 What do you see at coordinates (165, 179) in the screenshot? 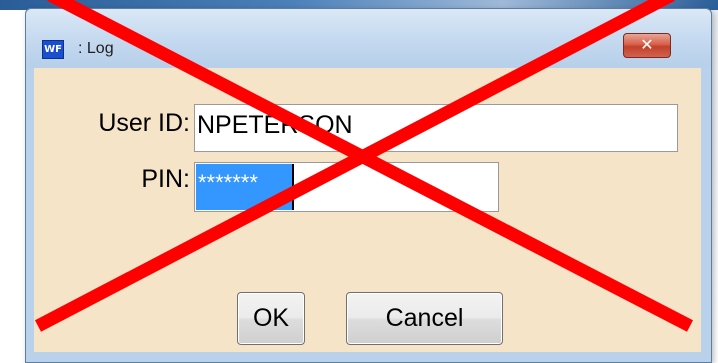
I see `pin-label: PIN:` at bounding box center [165, 179].